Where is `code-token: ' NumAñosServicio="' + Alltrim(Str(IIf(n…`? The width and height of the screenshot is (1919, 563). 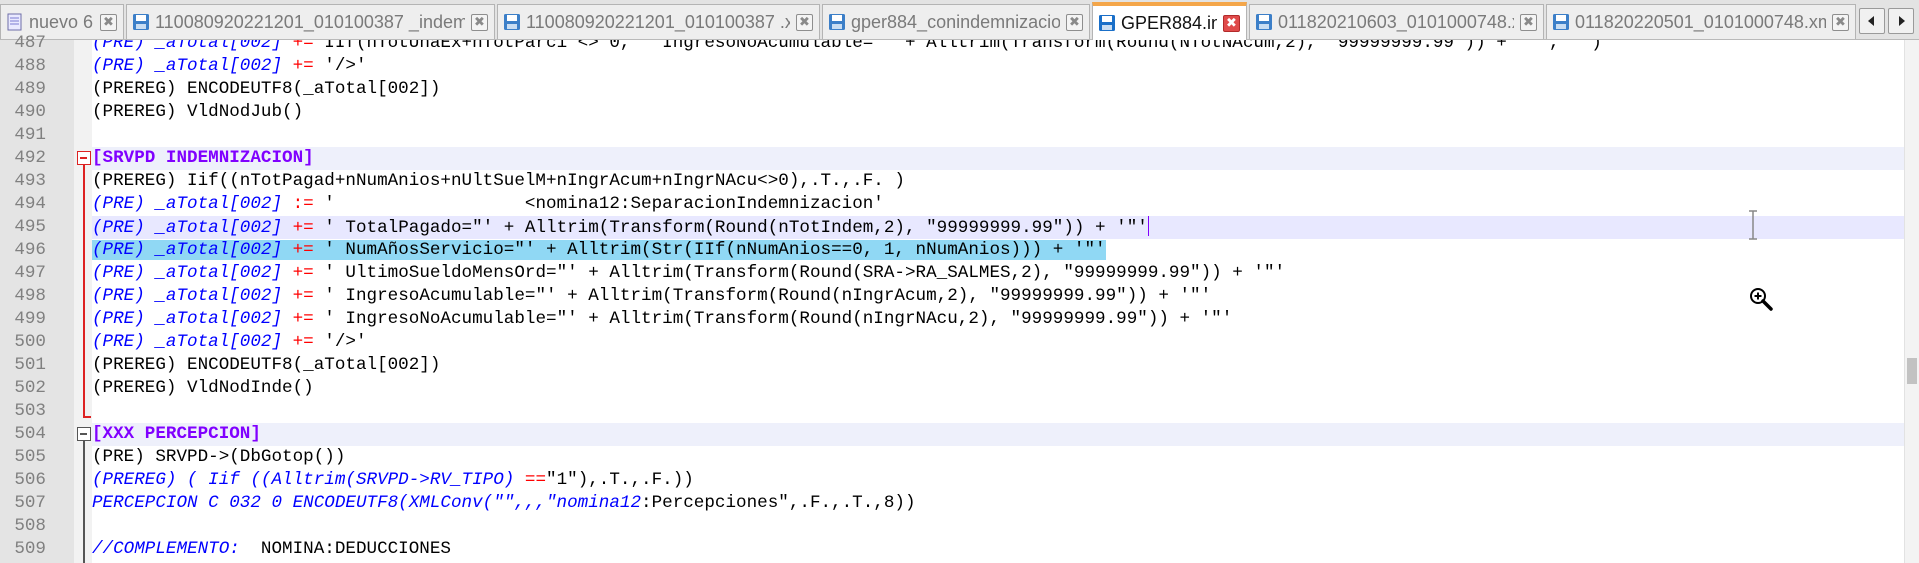 code-token: ' NumAñosServicio="' + Alltrim(Str(IIf(n… is located at coordinates (709, 250).